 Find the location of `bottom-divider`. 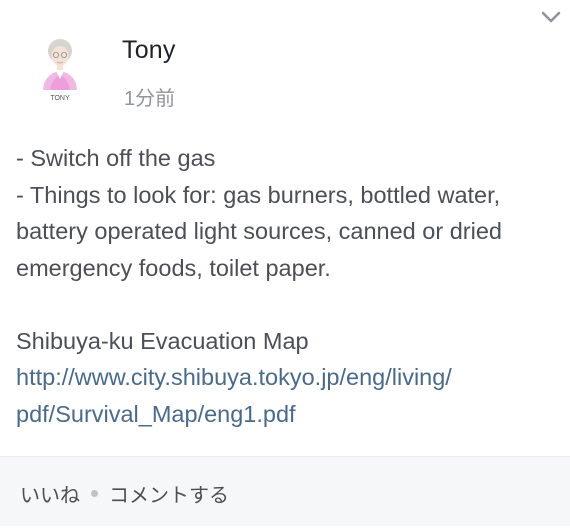

bottom-divider is located at coordinates (285, 529).